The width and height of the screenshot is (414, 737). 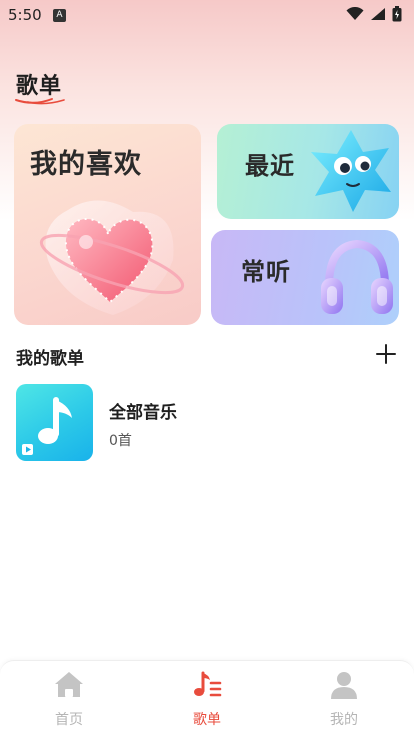 I want to click on frequent-card: 常听, so click(x=305, y=277).